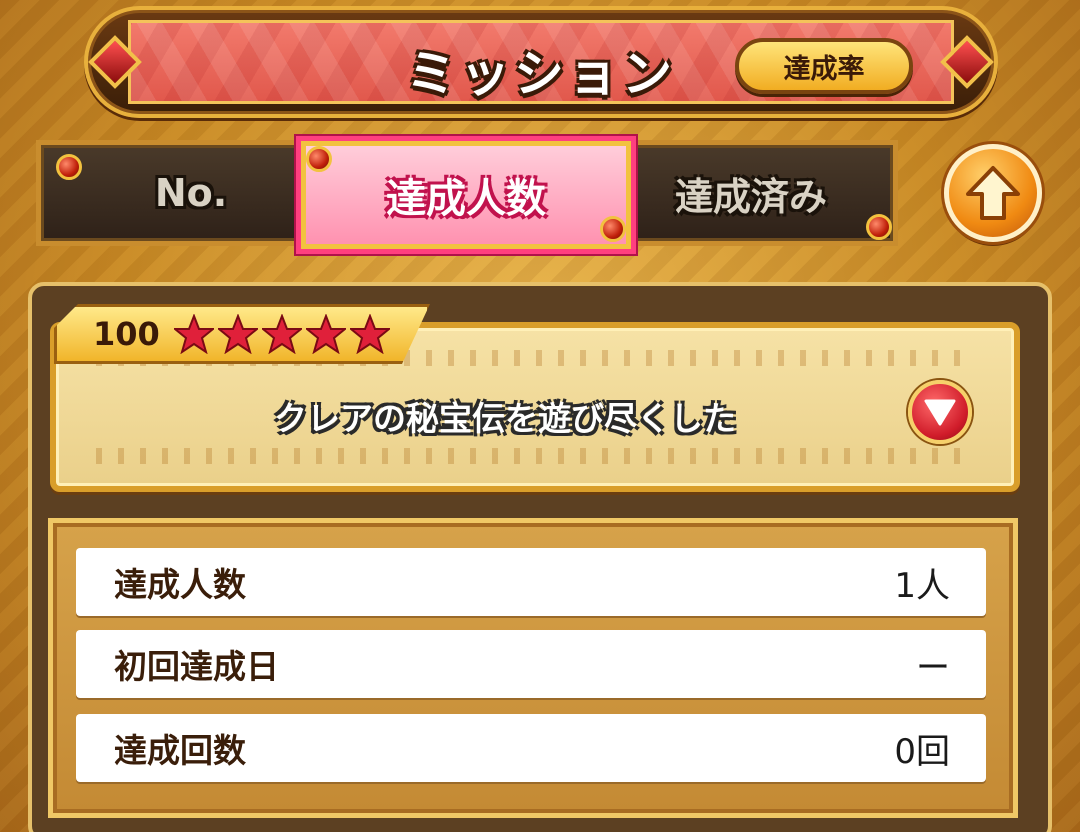 This screenshot has height=832, width=1080. I want to click on stat-label: 達成回数, so click(180, 750).